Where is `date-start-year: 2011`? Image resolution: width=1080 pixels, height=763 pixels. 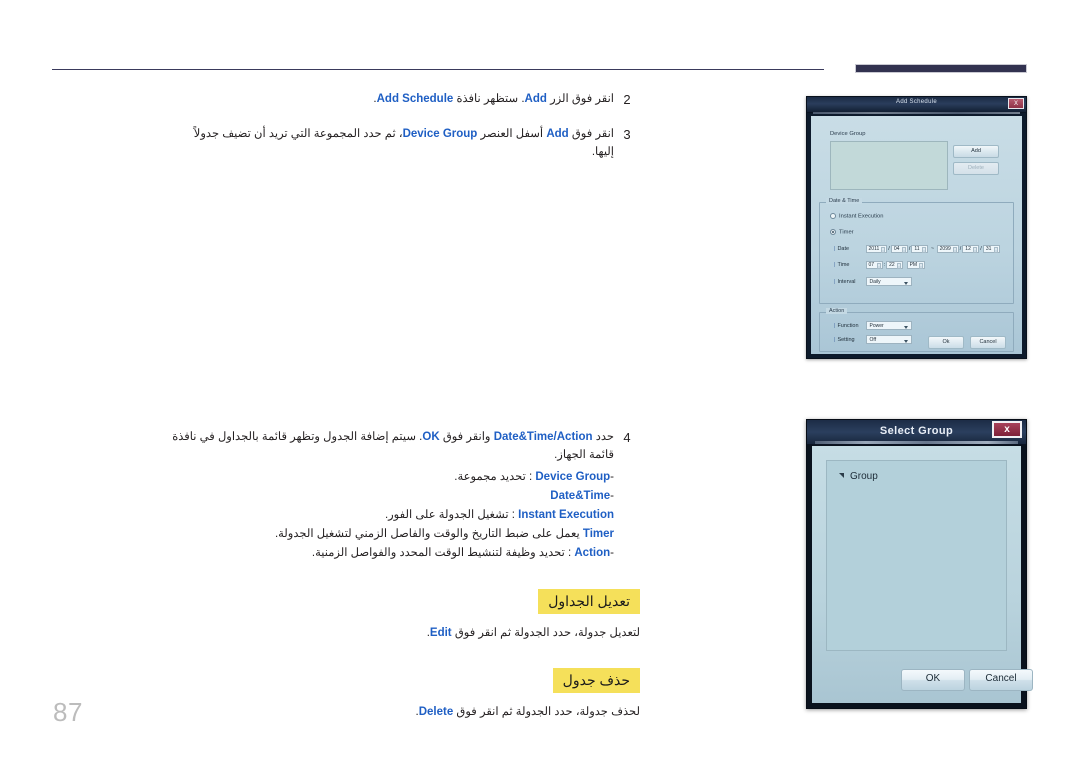 date-start-year: 2011 is located at coordinates (876, 249).